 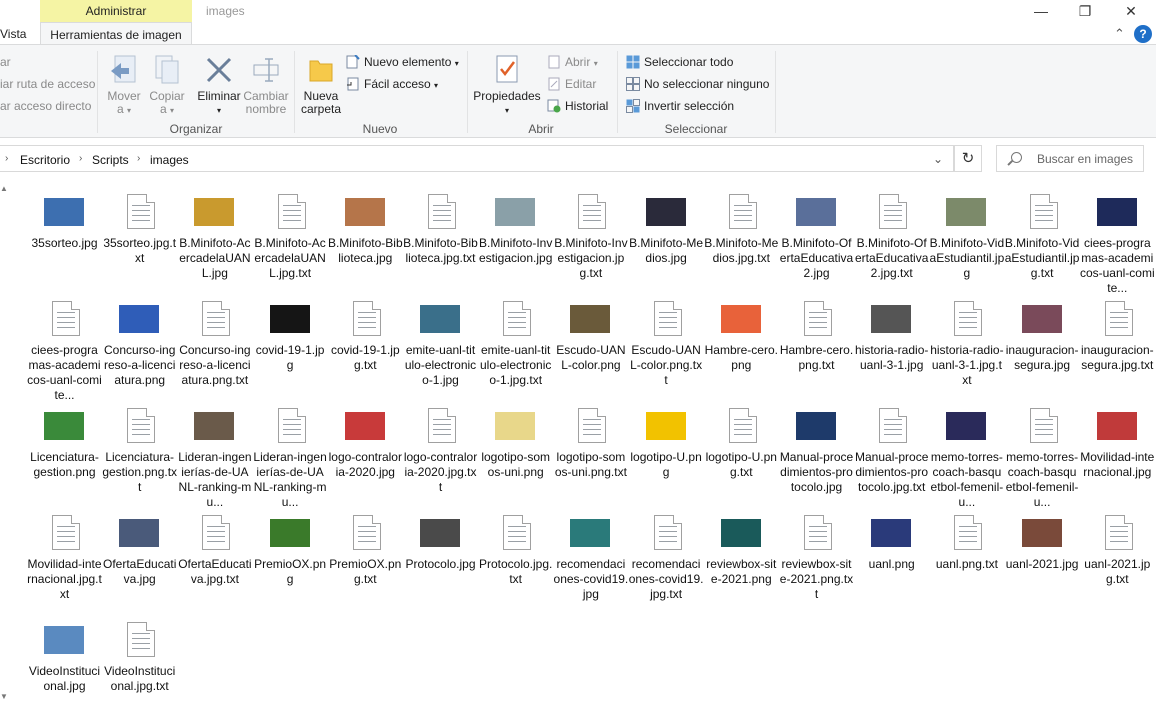 What do you see at coordinates (5, 62) in the screenshot?
I see `ribbon-left-item-1: ar` at bounding box center [5, 62].